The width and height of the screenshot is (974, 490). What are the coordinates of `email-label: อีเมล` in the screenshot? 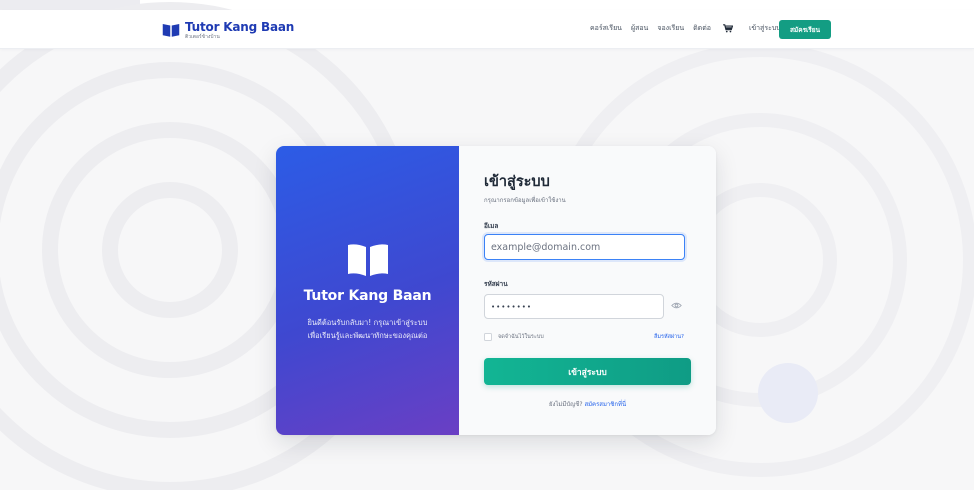 It's located at (491, 226).